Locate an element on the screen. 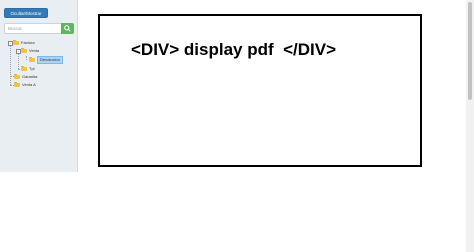 The image size is (474, 252). tree-node-factura: Factura is located at coordinates (24, 43).